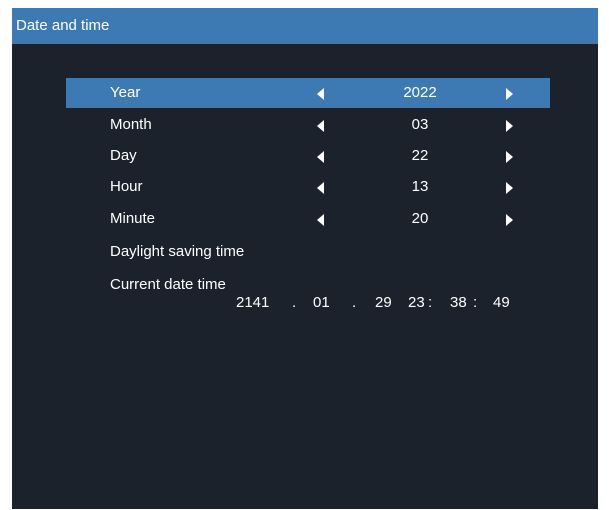 This screenshot has width=609, height=510. Describe the element at coordinates (416, 302) in the screenshot. I see `current-hour: 23` at that location.